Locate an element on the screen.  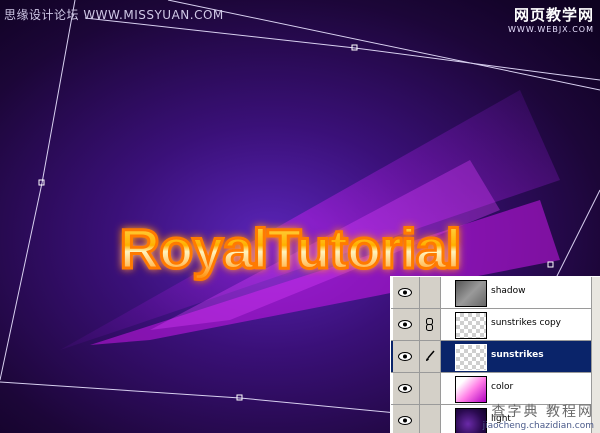
layer-row-shadow: shadow is located at coordinates (491, 293).